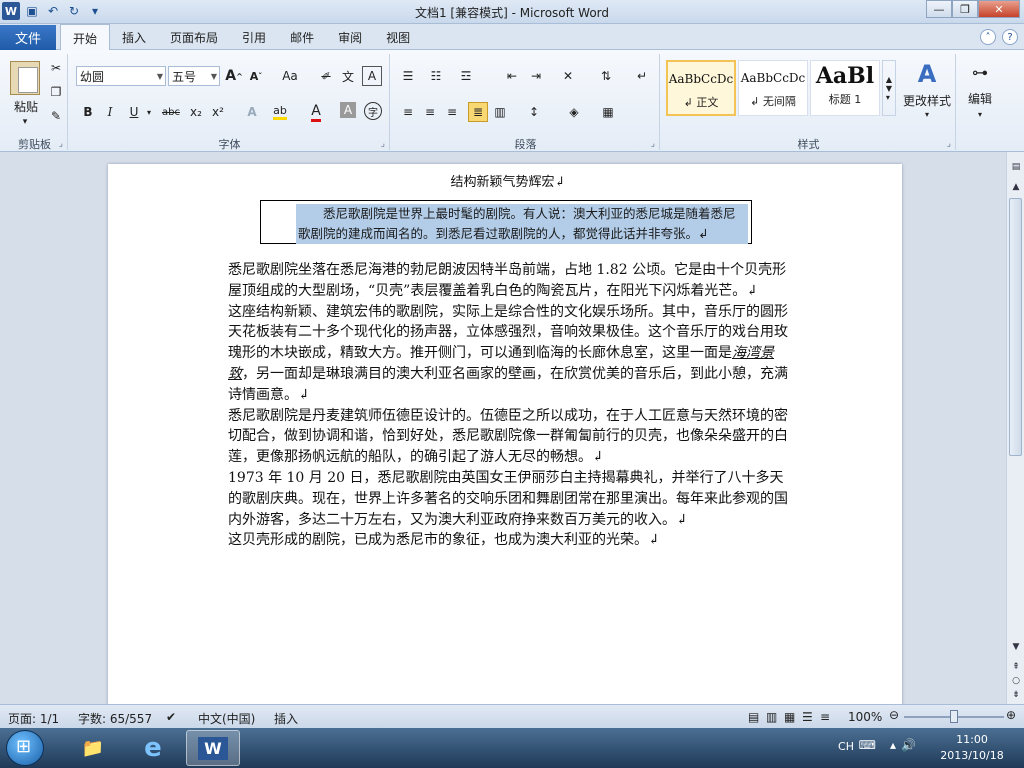  I want to click on editing-button: 编辑, so click(980, 98).